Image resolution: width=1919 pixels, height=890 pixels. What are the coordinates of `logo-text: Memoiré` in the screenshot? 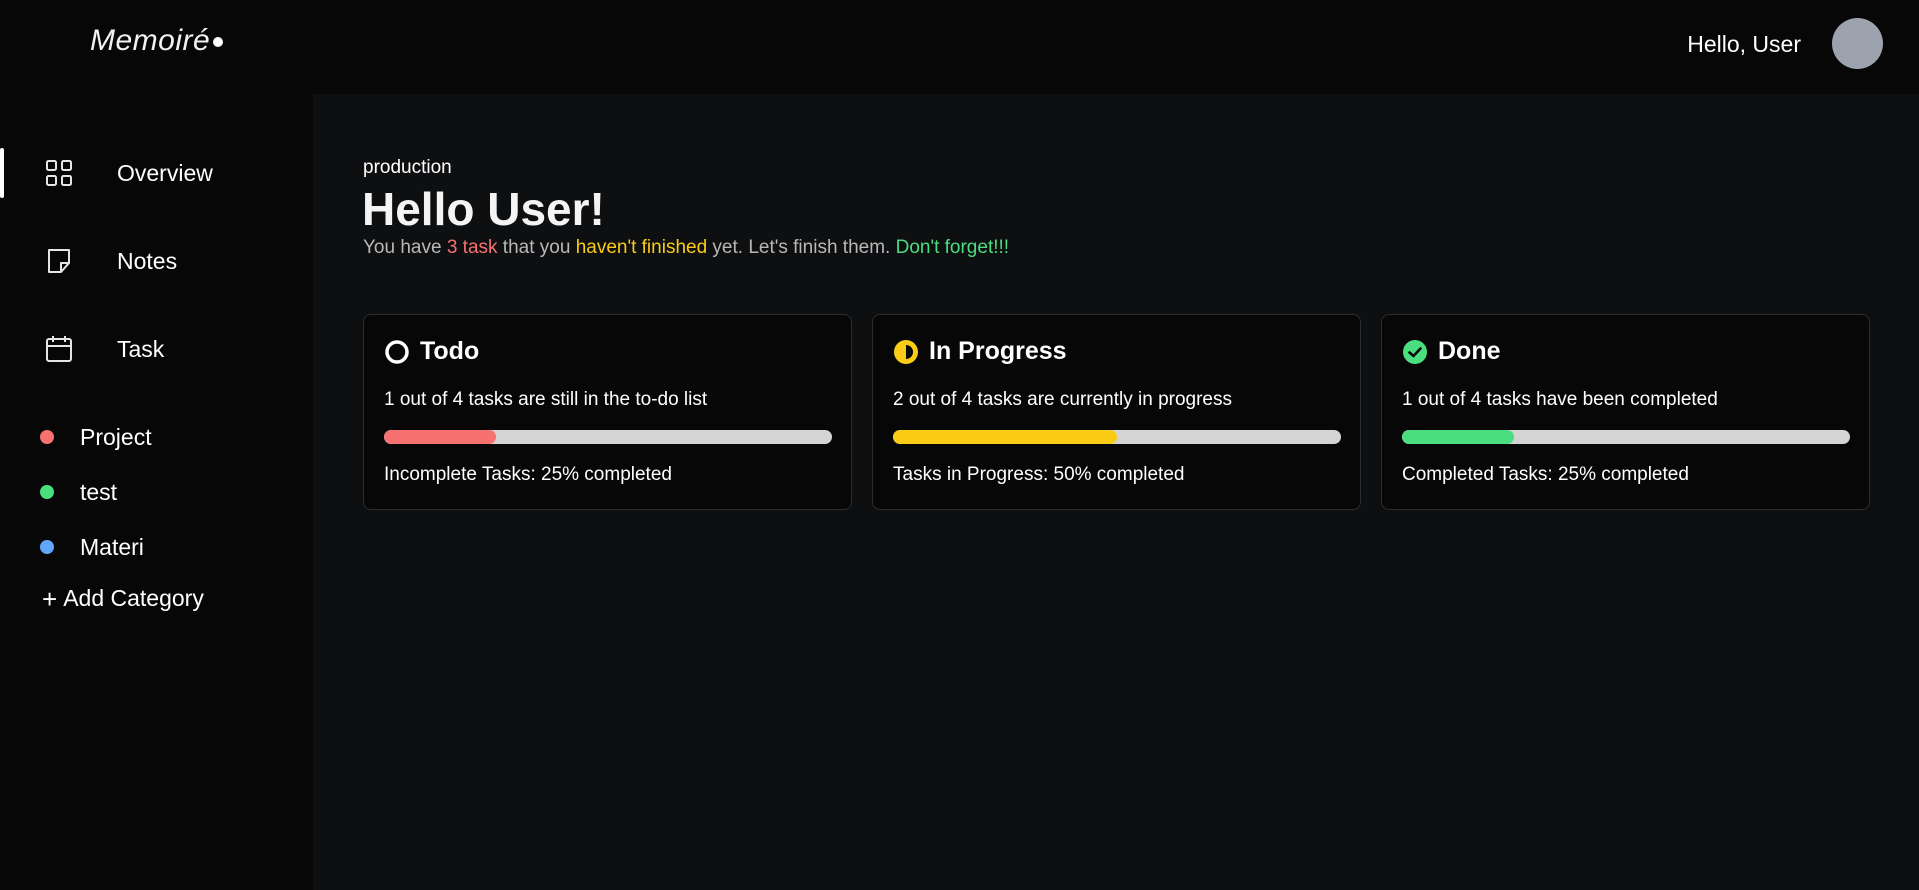 It's located at (150, 40).